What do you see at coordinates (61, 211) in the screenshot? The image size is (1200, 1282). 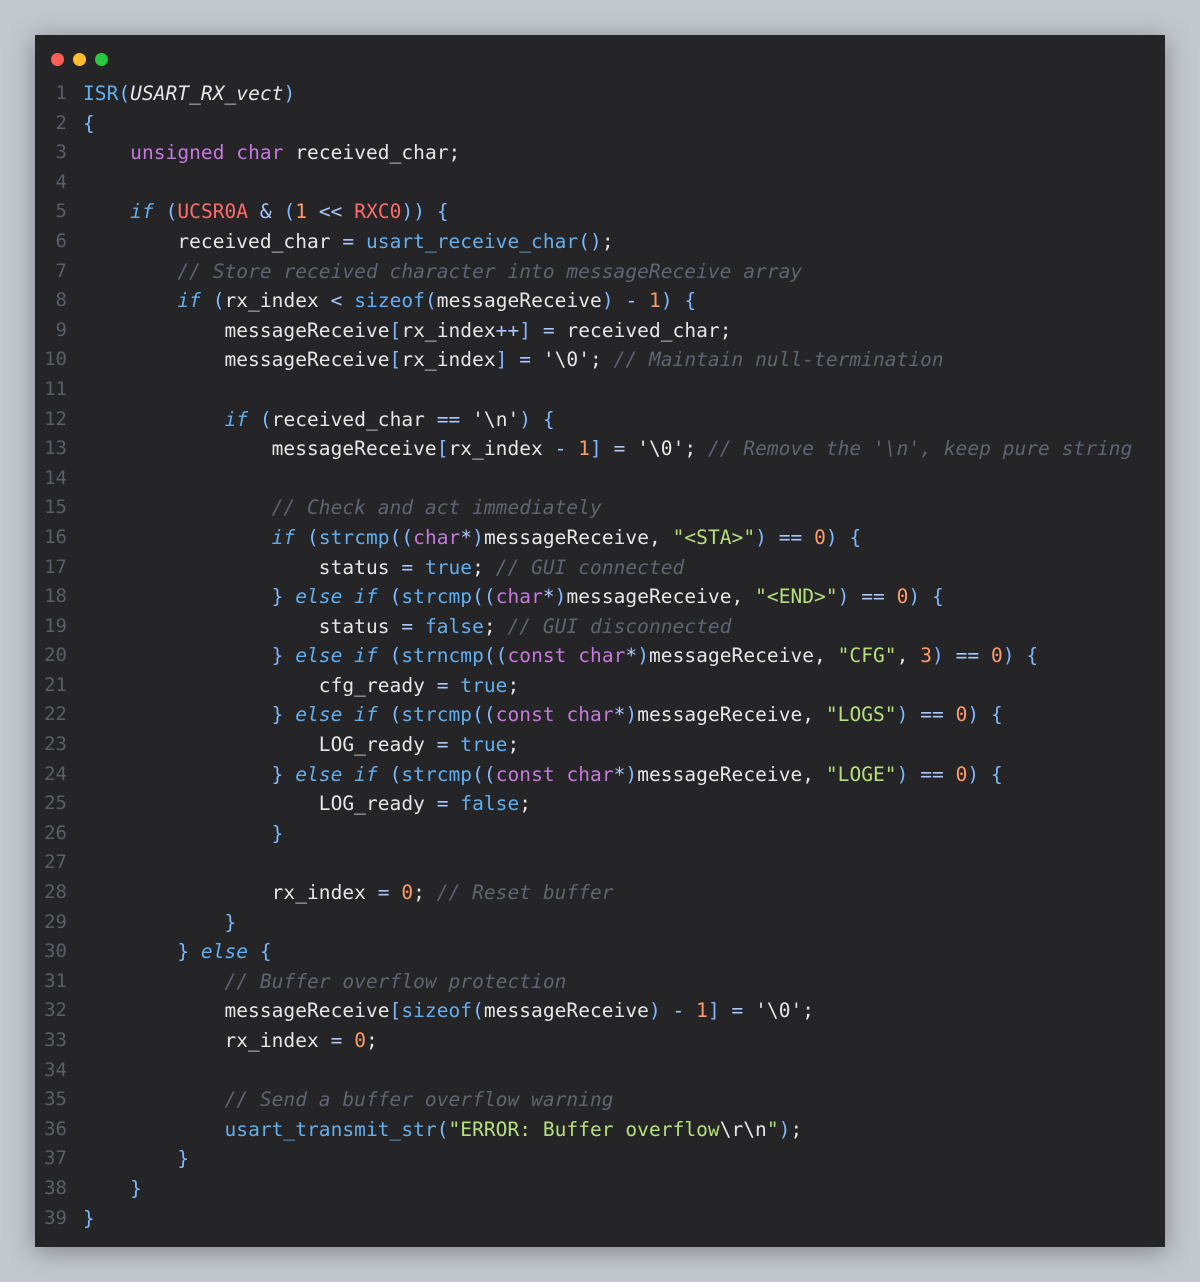 I see `line-number: 5` at bounding box center [61, 211].